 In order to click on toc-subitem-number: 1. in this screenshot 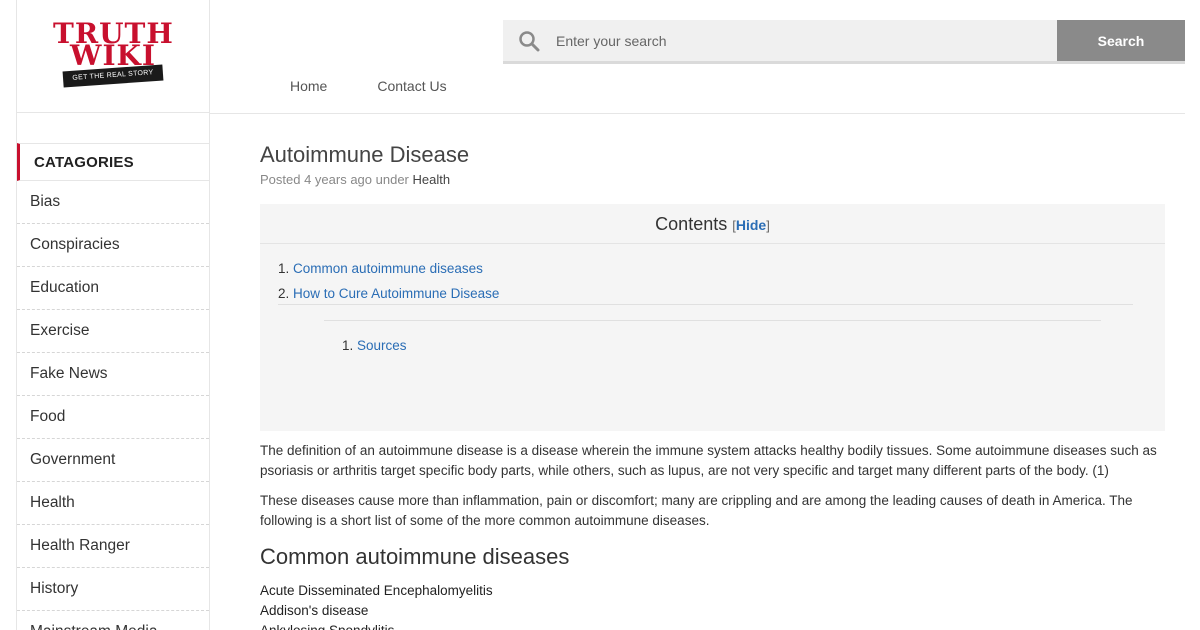, I will do `click(348, 345)`.